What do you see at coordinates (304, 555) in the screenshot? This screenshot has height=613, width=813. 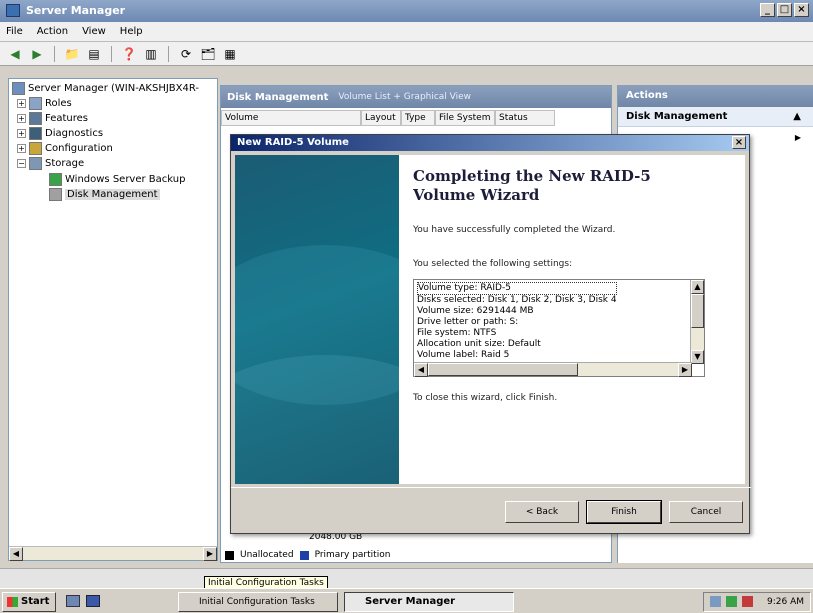 I see `primary-partition-swatch` at bounding box center [304, 555].